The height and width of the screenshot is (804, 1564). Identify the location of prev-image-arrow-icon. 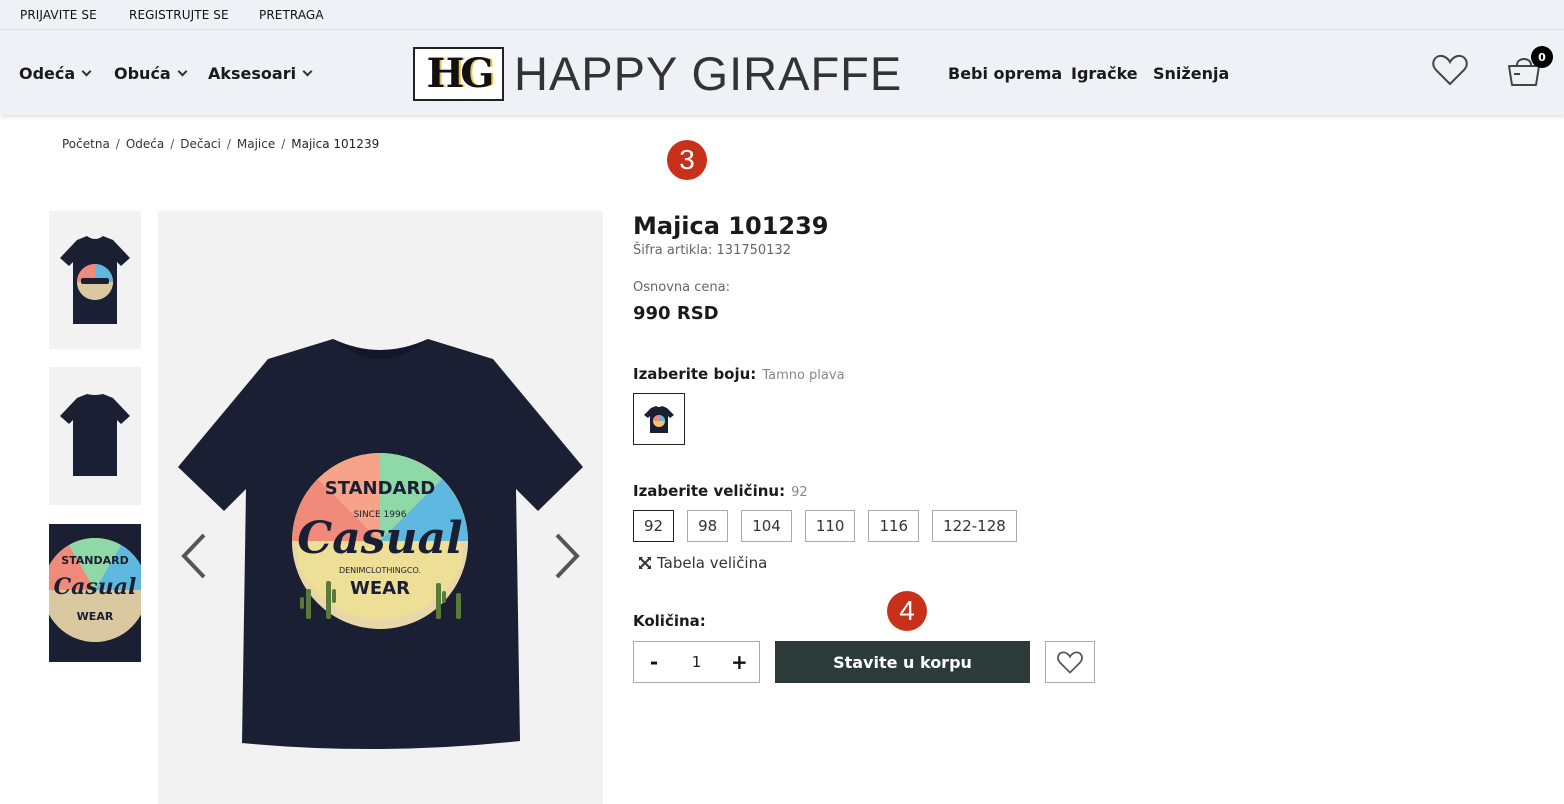
(193, 558).